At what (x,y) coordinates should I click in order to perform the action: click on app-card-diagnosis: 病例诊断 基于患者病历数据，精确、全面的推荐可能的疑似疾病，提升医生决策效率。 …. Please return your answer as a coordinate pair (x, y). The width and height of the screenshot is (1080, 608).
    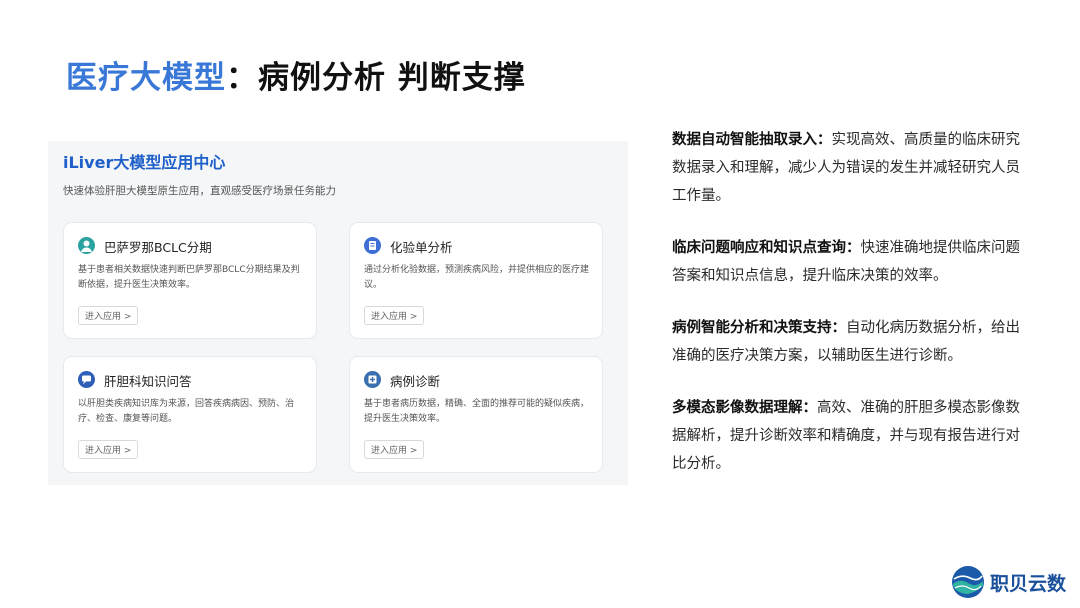
    Looking at the image, I should click on (476, 414).